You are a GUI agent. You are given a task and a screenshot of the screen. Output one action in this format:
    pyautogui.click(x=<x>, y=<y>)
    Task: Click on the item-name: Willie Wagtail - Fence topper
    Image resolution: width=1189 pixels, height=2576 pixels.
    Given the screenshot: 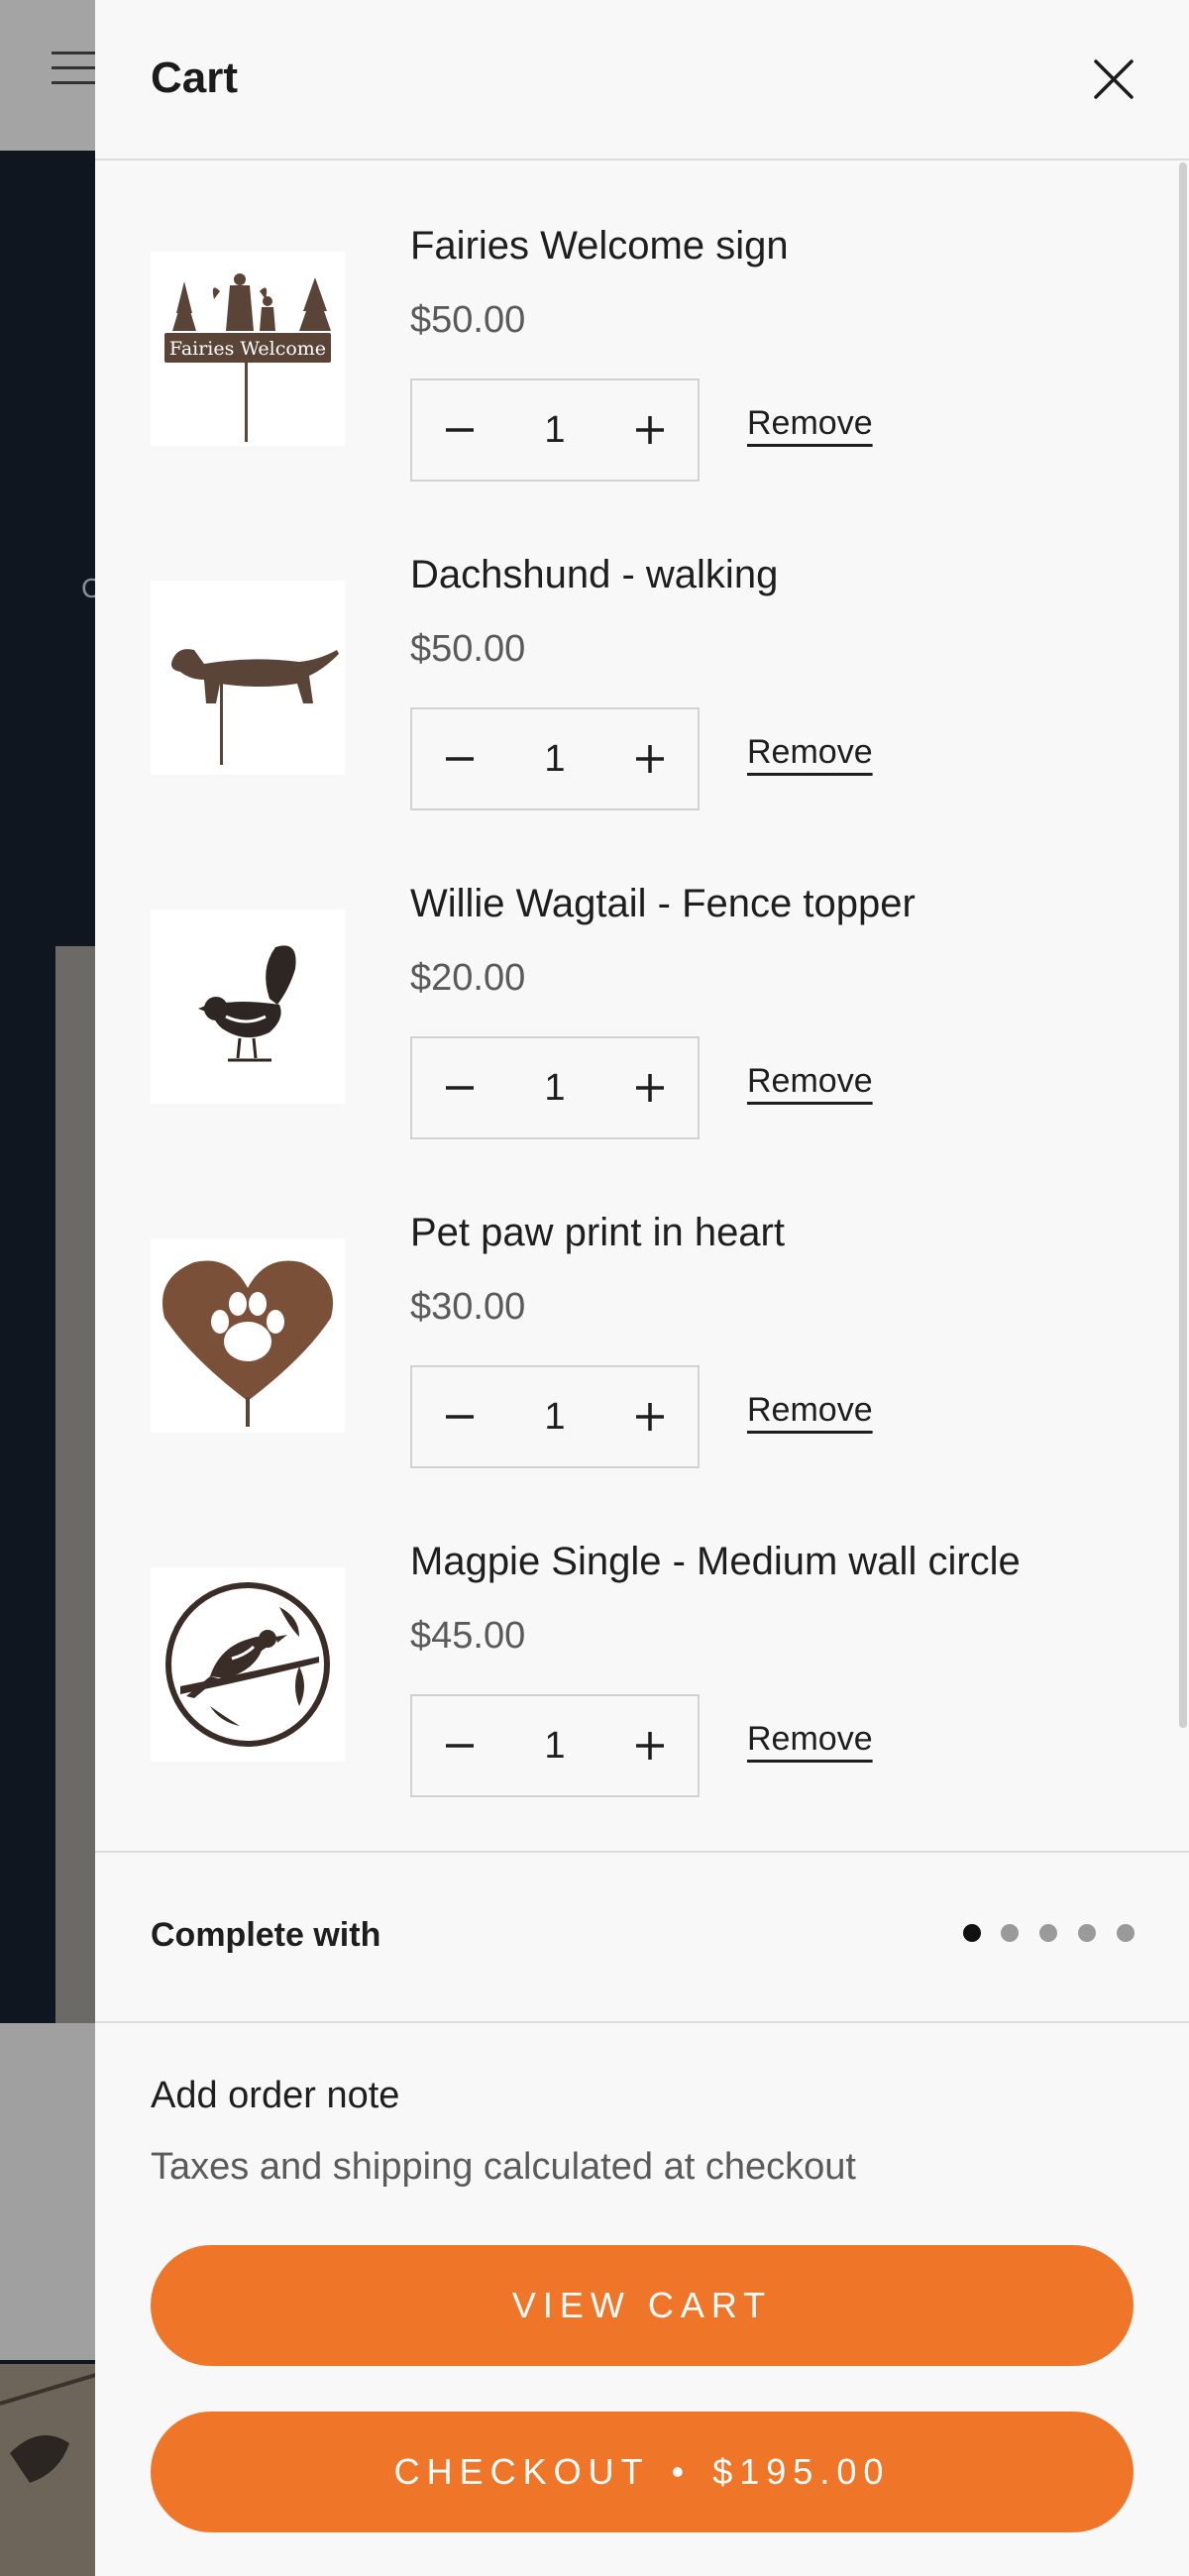 What is the action you would take?
    pyautogui.click(x=663, y=904)
    